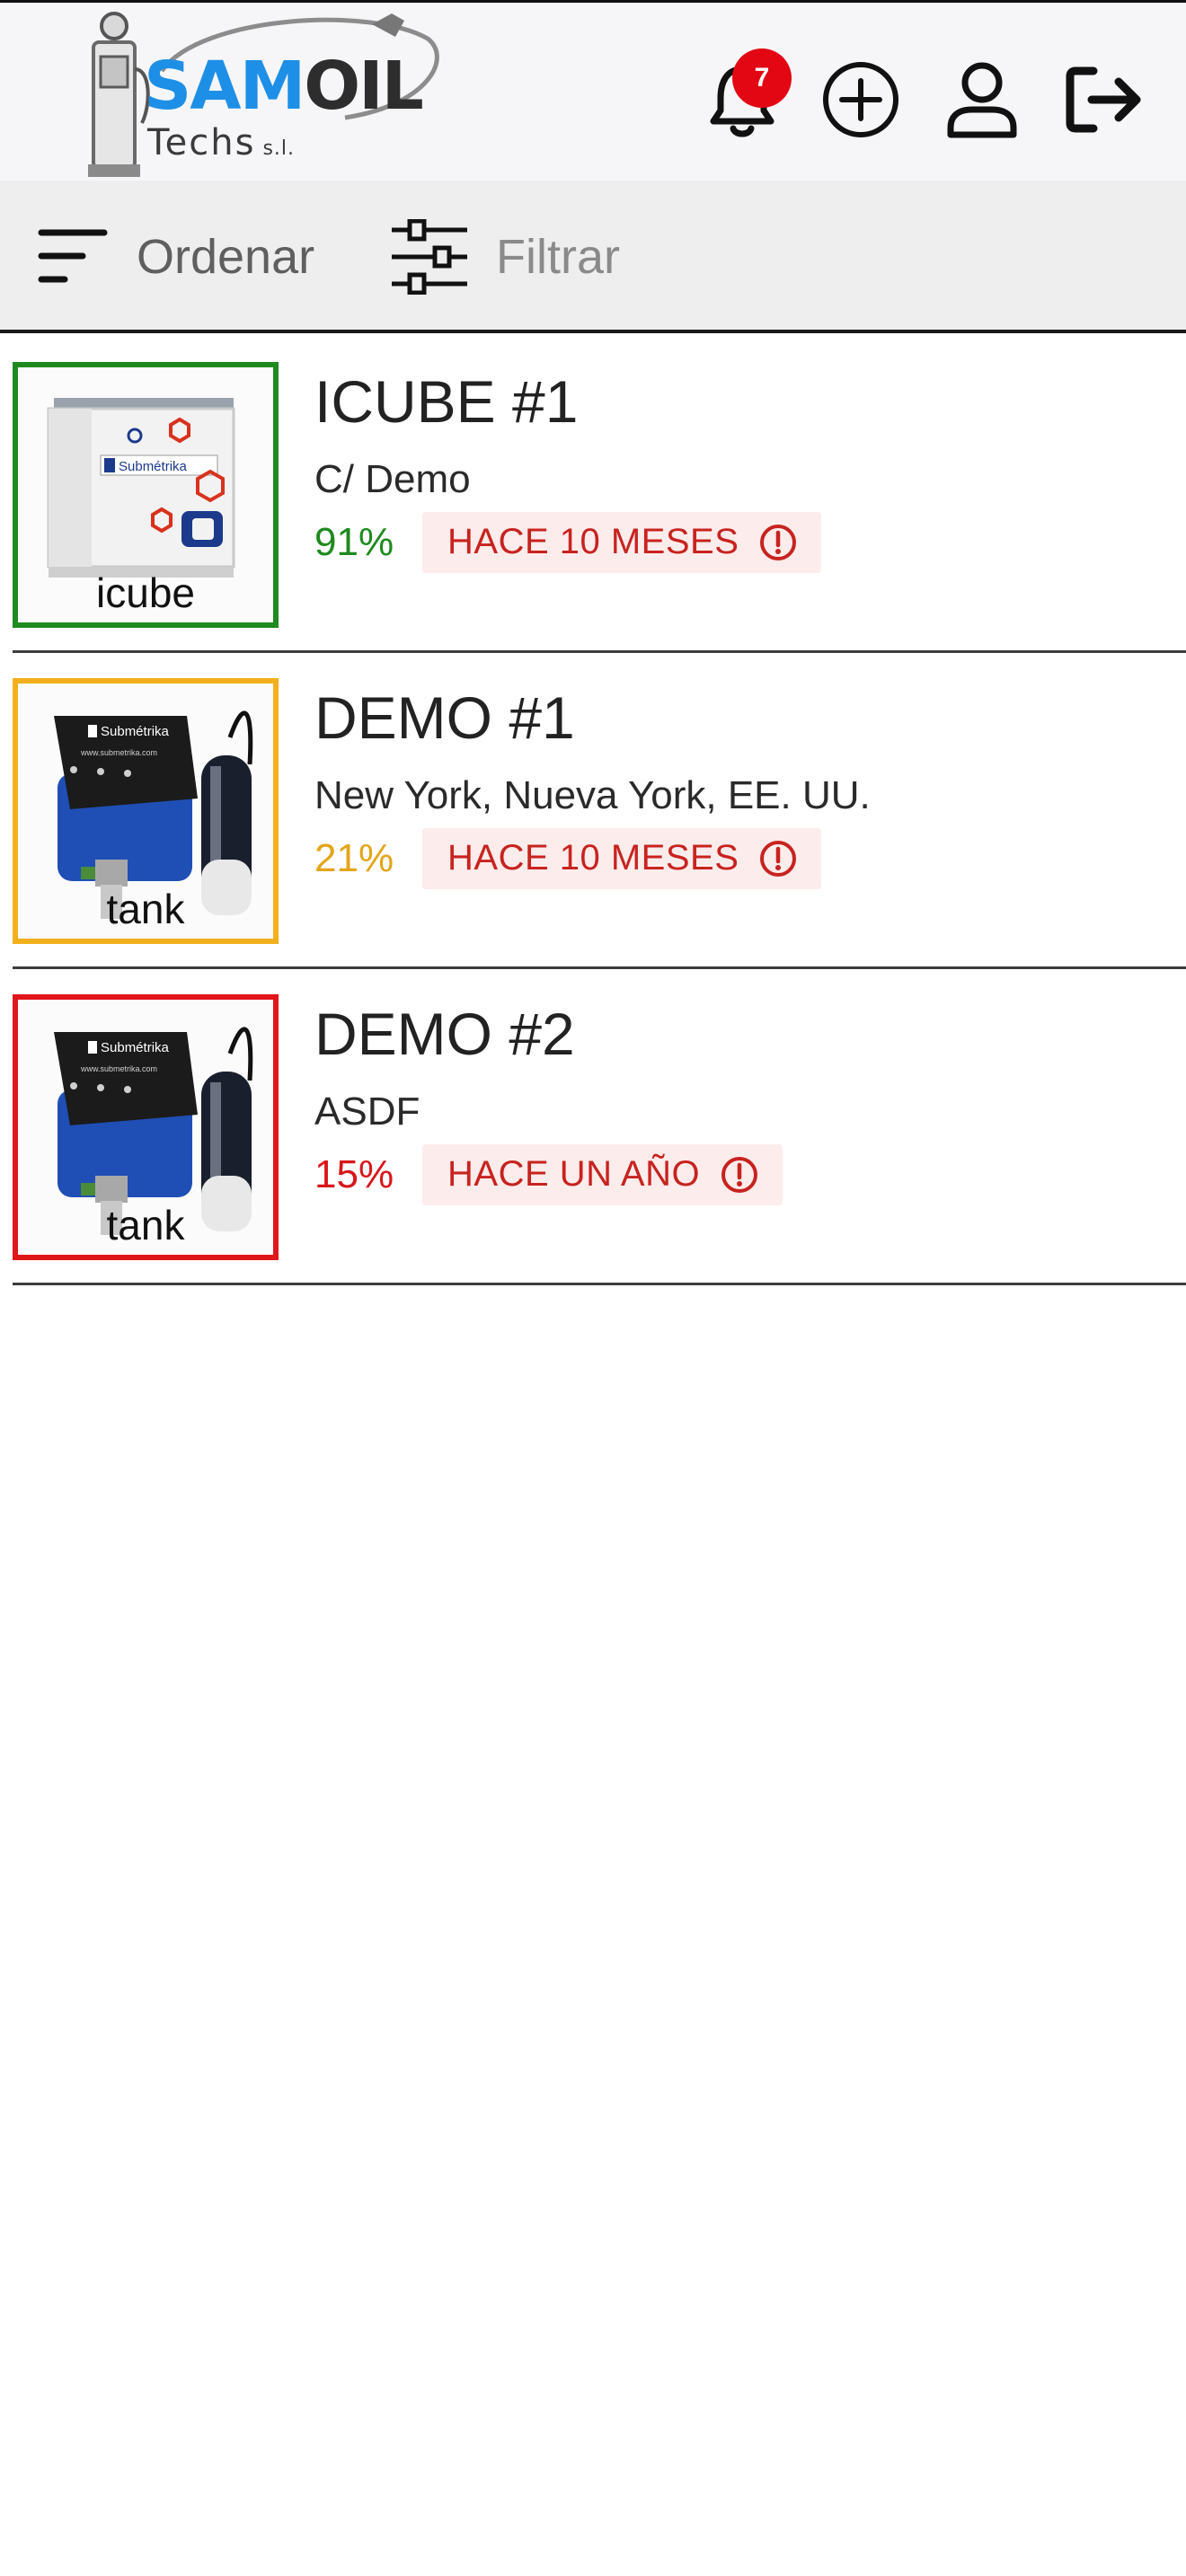 Image resolution: width=1186 pixels, height=2576 pixels. Describe the element at coordinates (146, 495) in the screenshot. I see `tank-thumbnail: Submétrika icube` at that location.